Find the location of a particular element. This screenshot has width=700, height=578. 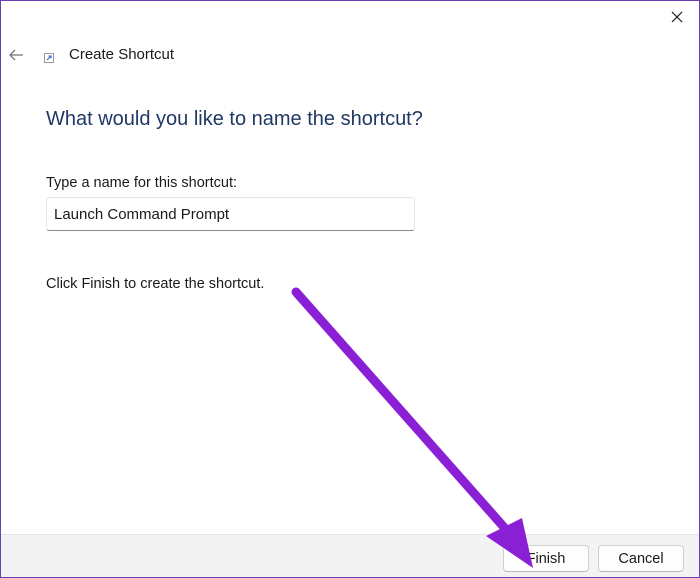

shortcut-icon is located at coordinates (49, 58).